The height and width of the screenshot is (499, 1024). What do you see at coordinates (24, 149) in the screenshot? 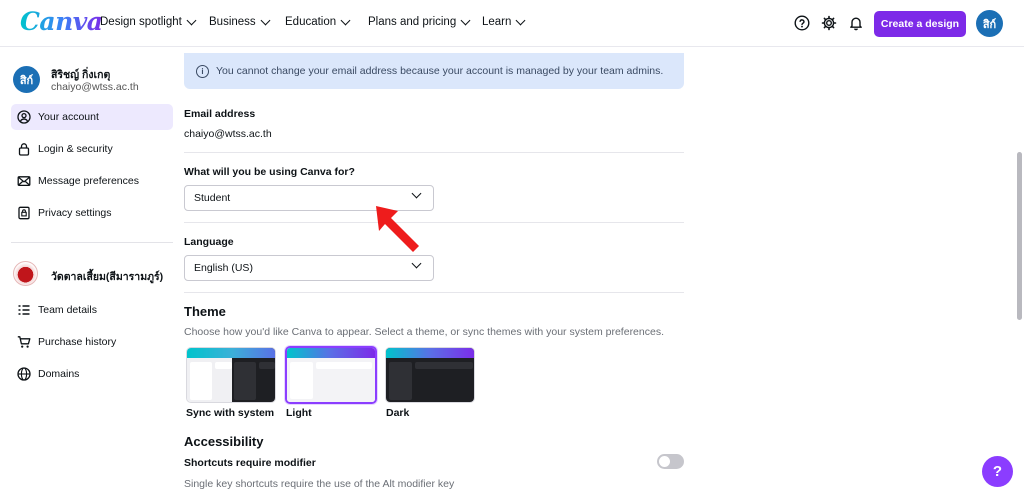
I see `lock-icon` at bounding box center [24, 149].